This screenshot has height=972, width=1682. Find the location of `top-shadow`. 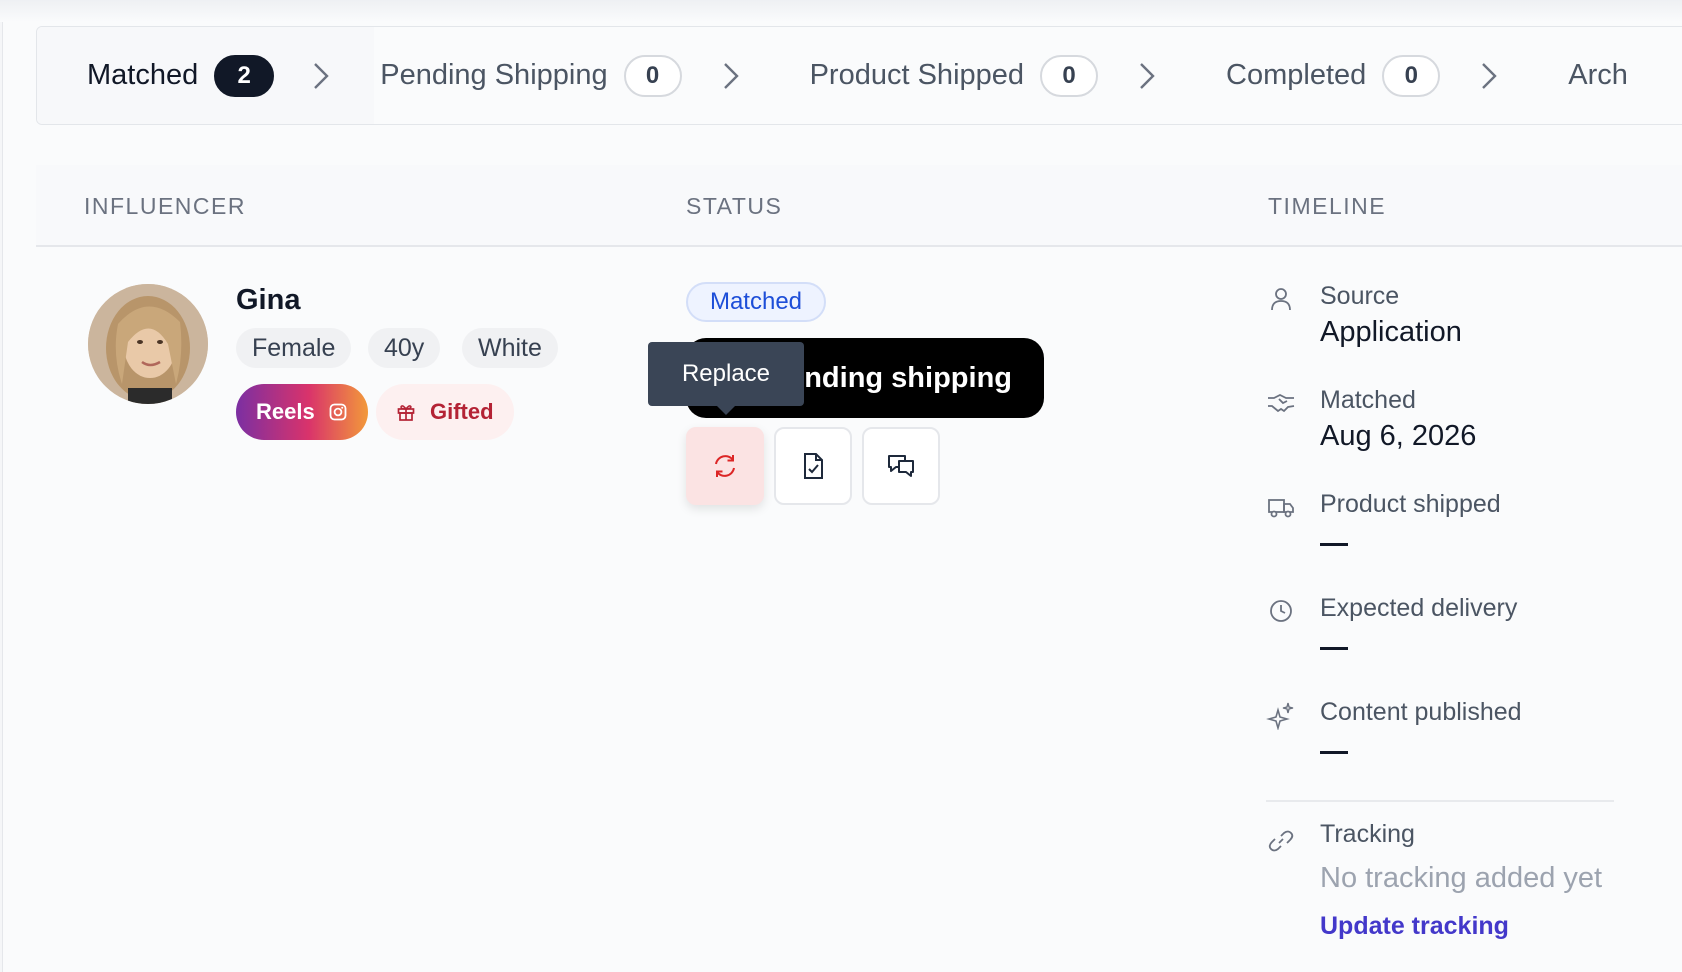

top-shadow is located at coordinates (841, 11).